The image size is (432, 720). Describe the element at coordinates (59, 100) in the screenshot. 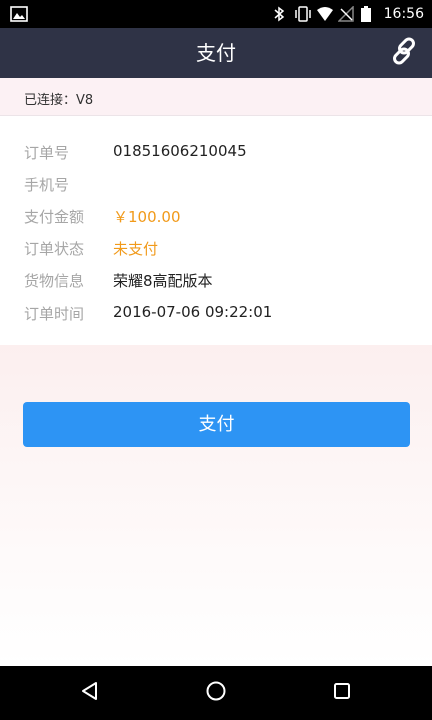

I see `connection-status: 已连接：V8` at that location.